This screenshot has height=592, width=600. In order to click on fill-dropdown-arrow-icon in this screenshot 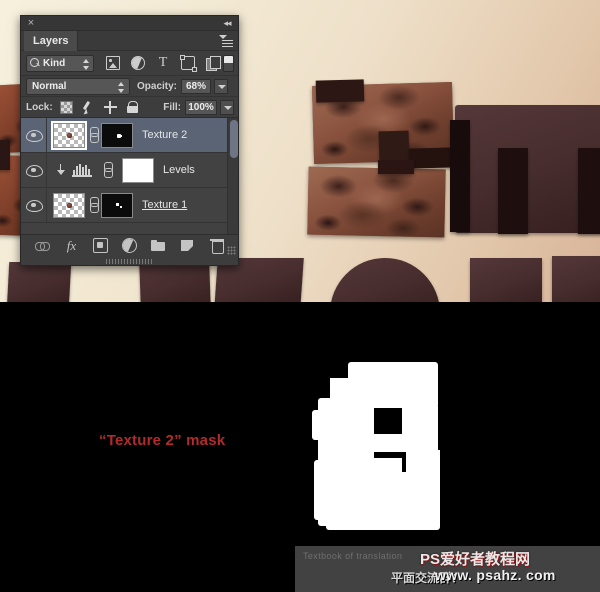, I will do `click(227, 107)`.